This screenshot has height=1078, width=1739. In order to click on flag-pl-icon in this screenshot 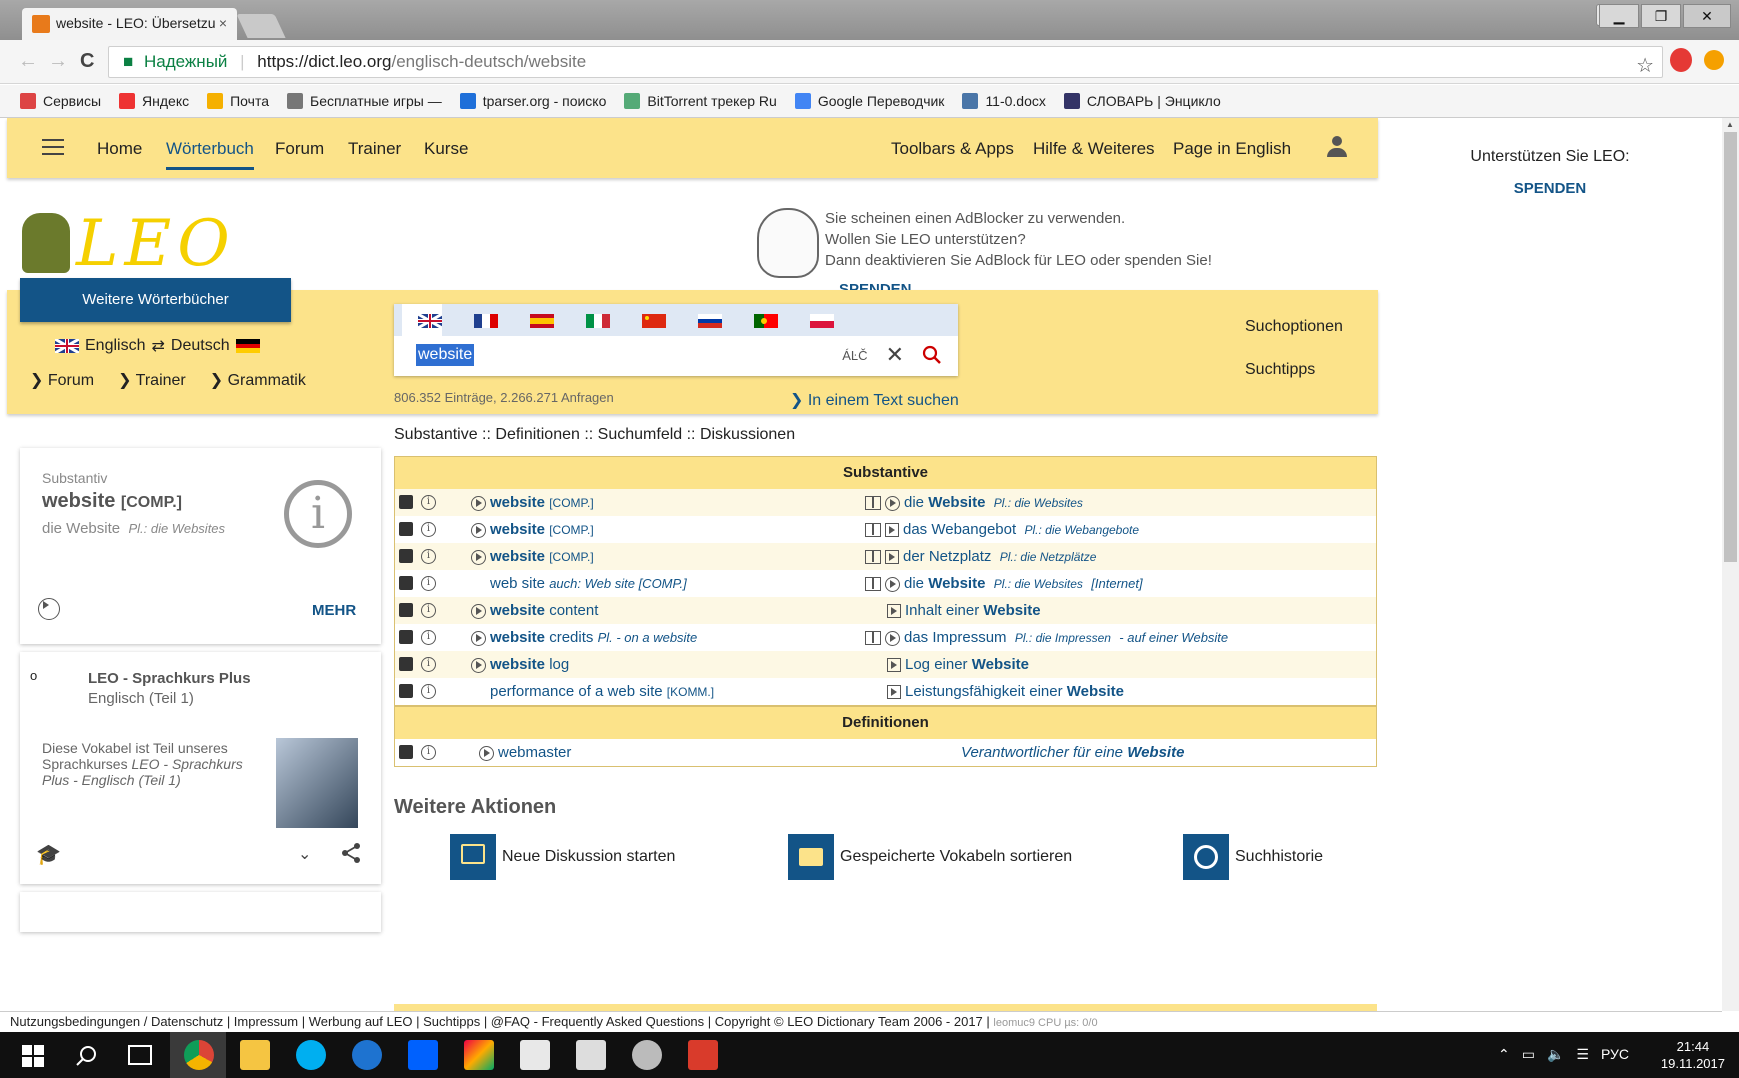, I will do `click(822, 321)`.